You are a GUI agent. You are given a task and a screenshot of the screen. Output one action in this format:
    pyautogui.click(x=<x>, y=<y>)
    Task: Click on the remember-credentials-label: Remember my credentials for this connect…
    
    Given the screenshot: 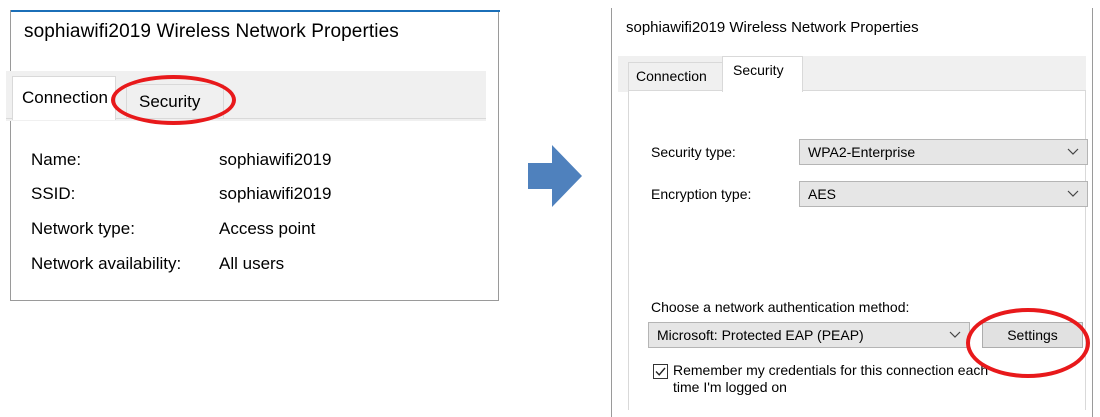 What is the action you would take?
    pyautogui.click(x=830, y=379)
    